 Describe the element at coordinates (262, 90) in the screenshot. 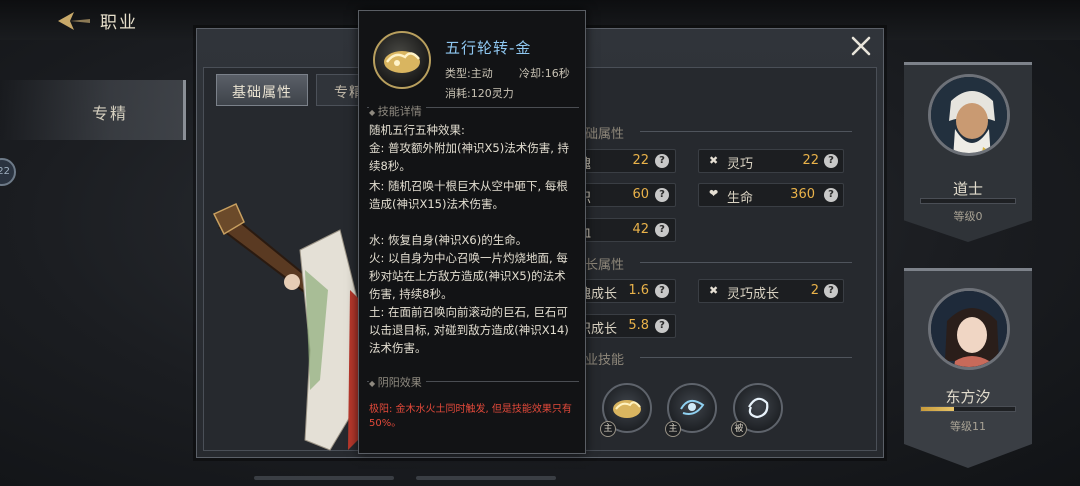

I see `tab-basic-attributes: 基础属性` at that location.